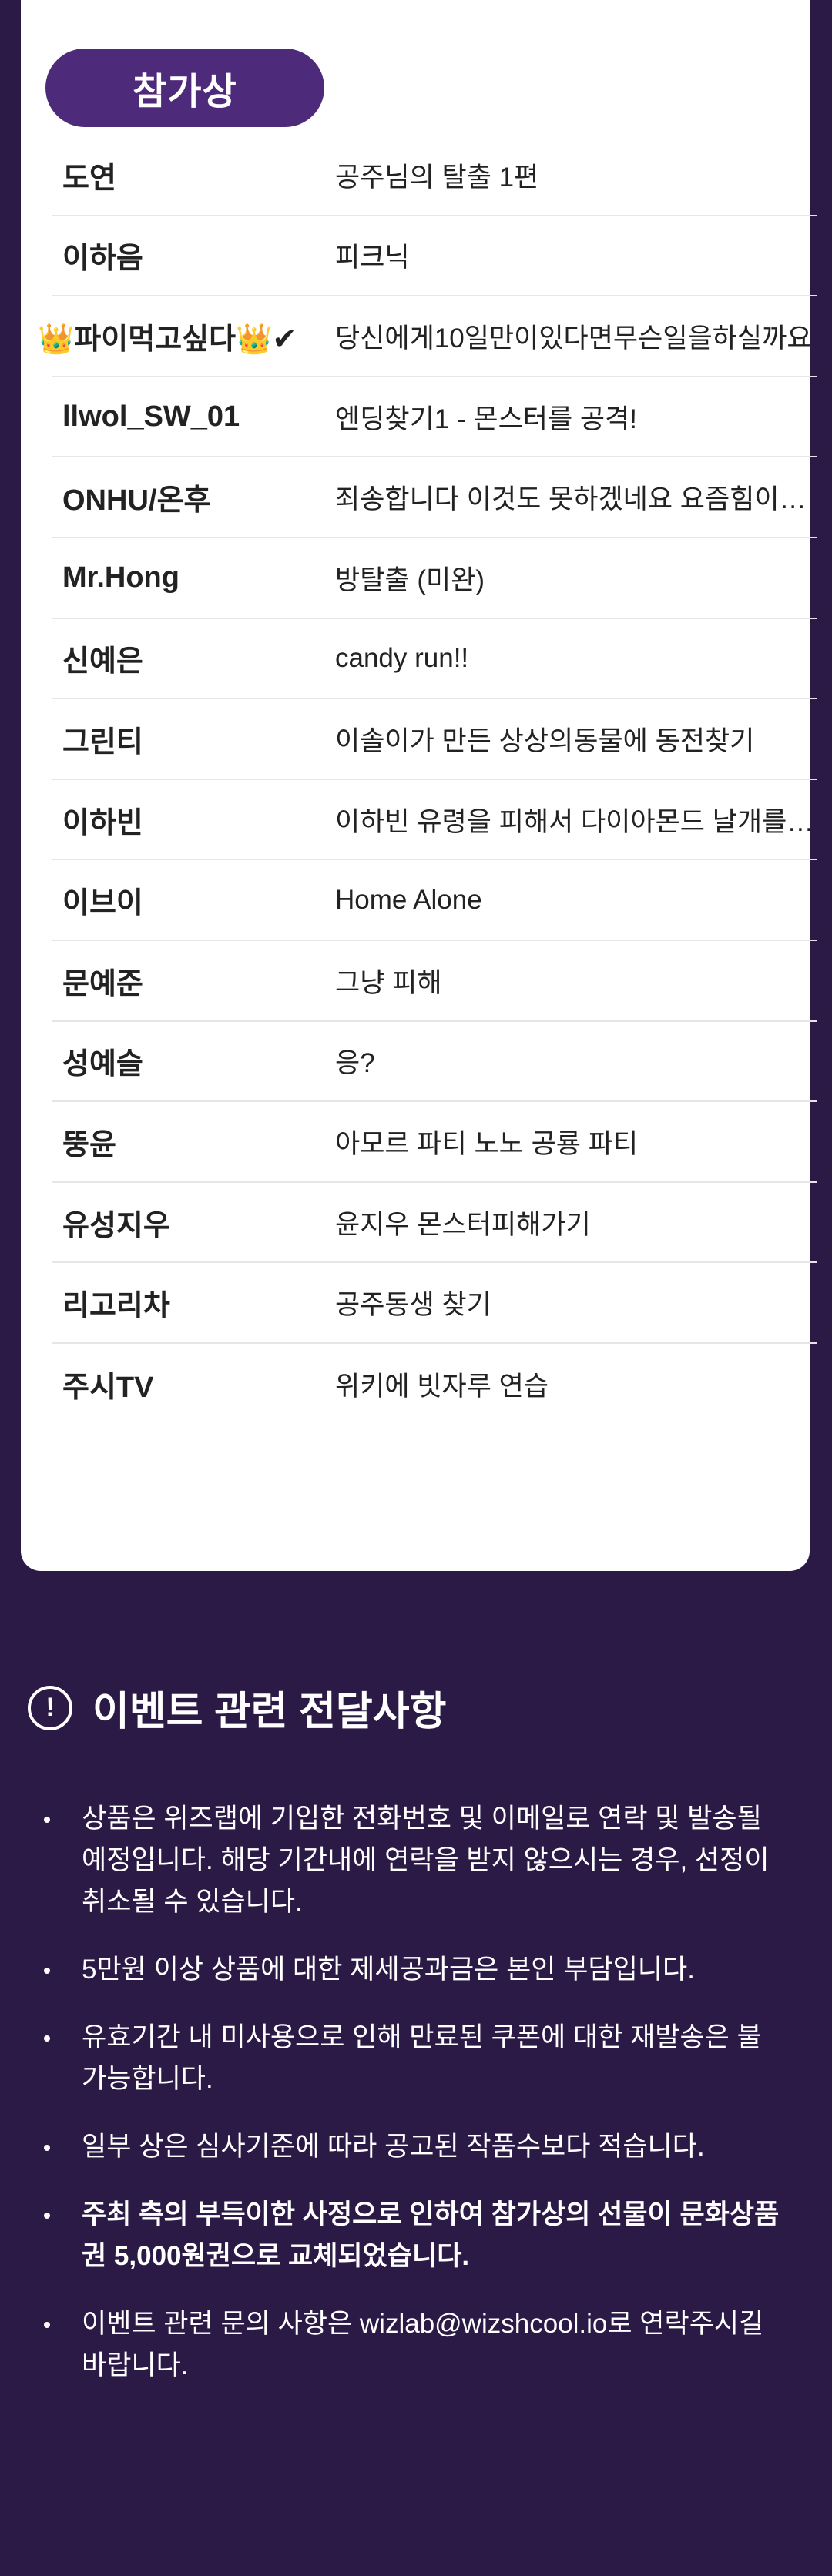 The height and width of the screenshot is (2576, 832). Describe the element at coordinates (355, 1063) in the screenshot. I see `work-title: 응?` at that location.